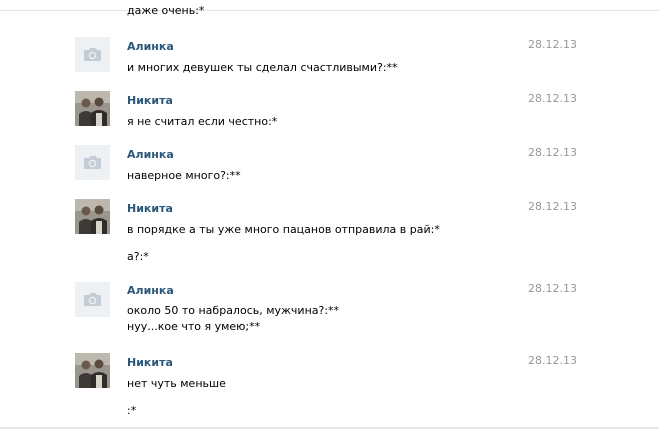  What do you see at coordinates (329, 5) in the screenshot?
I see `top-border` at bounding box center [329, 5].